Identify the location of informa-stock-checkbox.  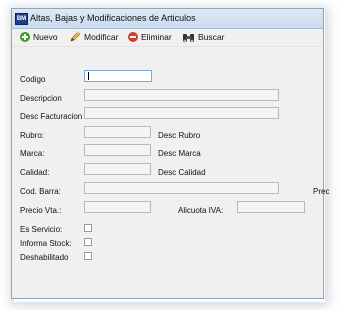
(88, 242).